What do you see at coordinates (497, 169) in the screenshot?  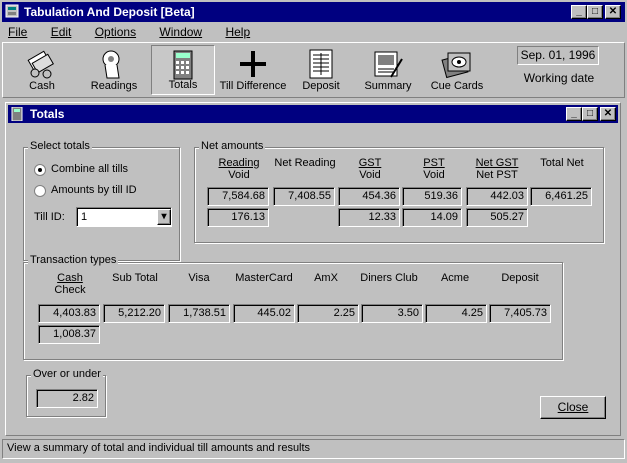 I see `header-net-gst-pst: Net GST Net PST` at bounding box center [497, 169].